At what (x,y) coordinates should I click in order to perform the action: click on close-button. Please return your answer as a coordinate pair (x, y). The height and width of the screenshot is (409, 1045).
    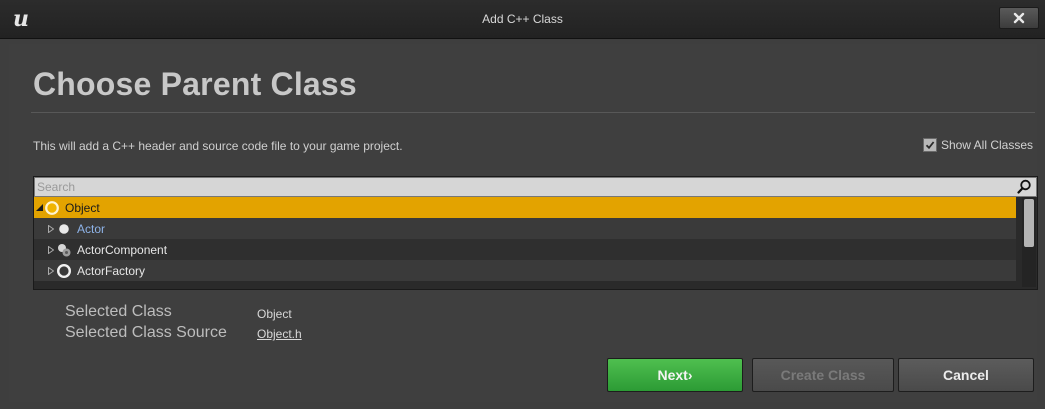
    Looking at the image, I should click on (1019, 18).